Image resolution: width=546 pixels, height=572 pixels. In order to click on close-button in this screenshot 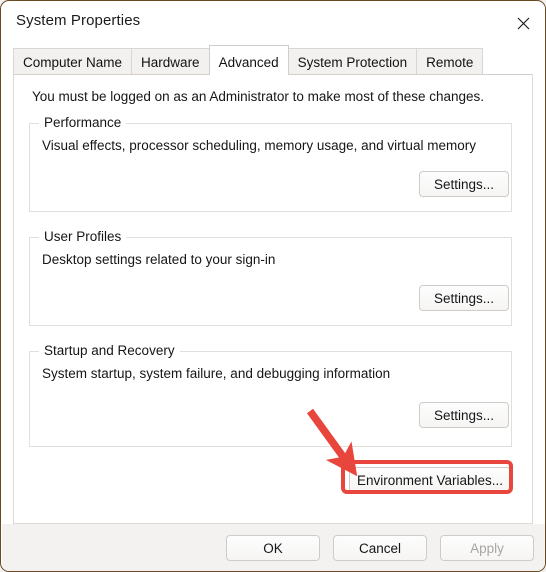, I will do `click(522, 23)`.